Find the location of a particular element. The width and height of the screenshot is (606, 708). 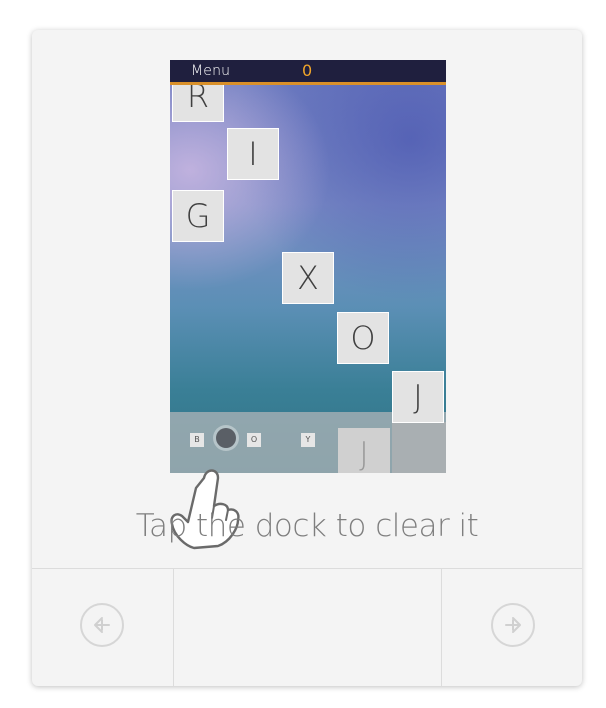

tap-indicator is located at coordinates (226, 438).